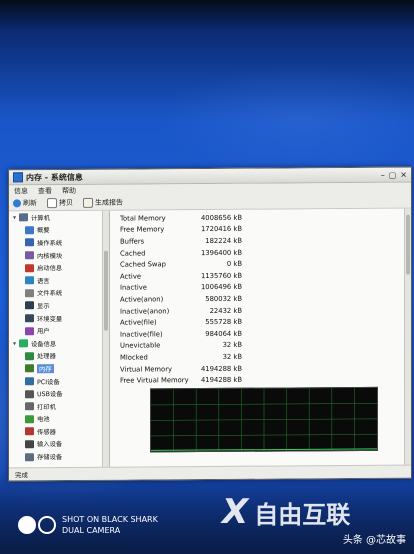  I want to click on memory-value: 32 kB, so click(232, 356).